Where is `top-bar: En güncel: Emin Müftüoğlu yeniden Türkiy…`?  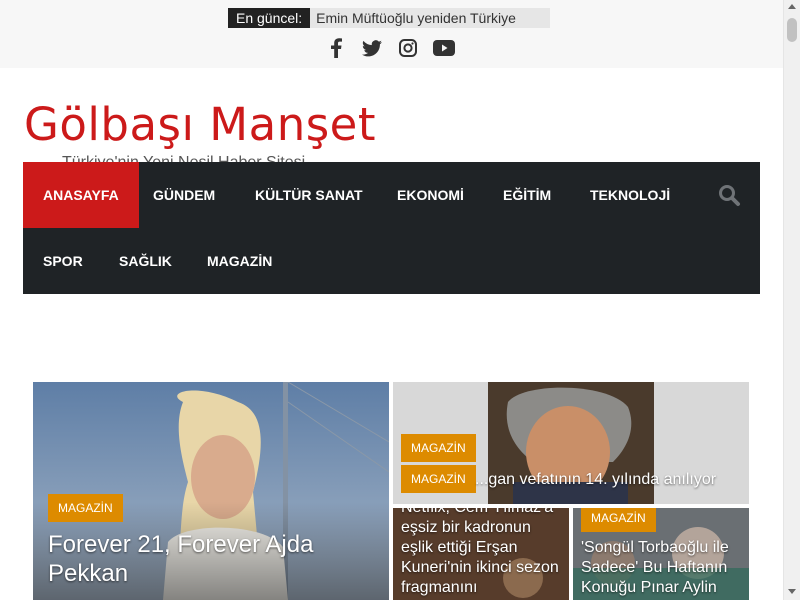 top-bar: En güncel: Emin Müftüoğlu yeniden Türkiy… is located at coordinates (391, 34).